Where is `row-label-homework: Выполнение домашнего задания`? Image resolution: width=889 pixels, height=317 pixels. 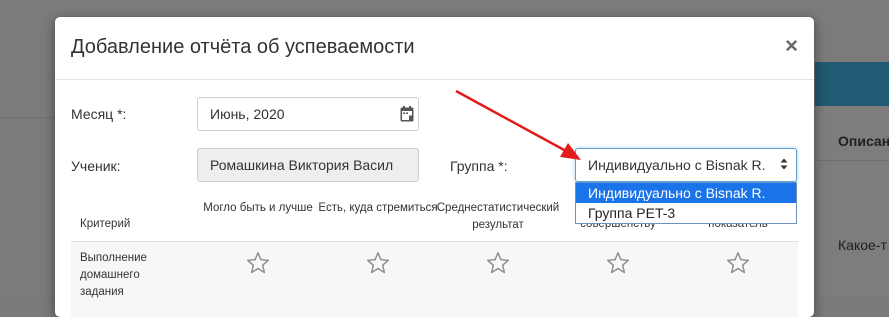 row-label-homework: Выполнение домашнего задания is located at coordinates (113, 275).